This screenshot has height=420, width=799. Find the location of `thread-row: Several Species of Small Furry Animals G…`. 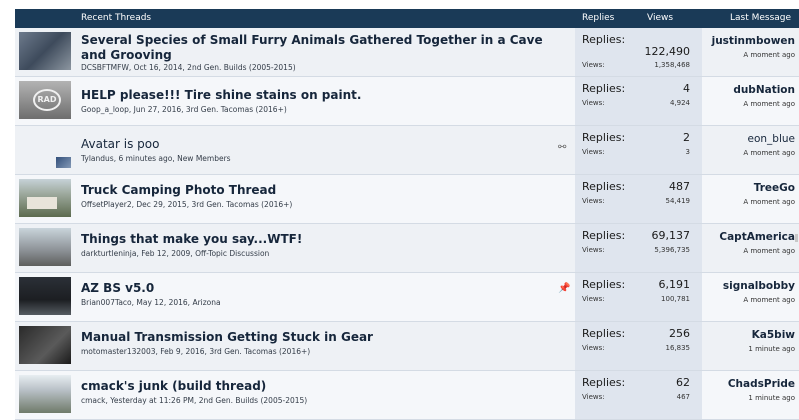

thread-row: Several Species of Small Furry Animals G… is located at coordinates (407, 52).